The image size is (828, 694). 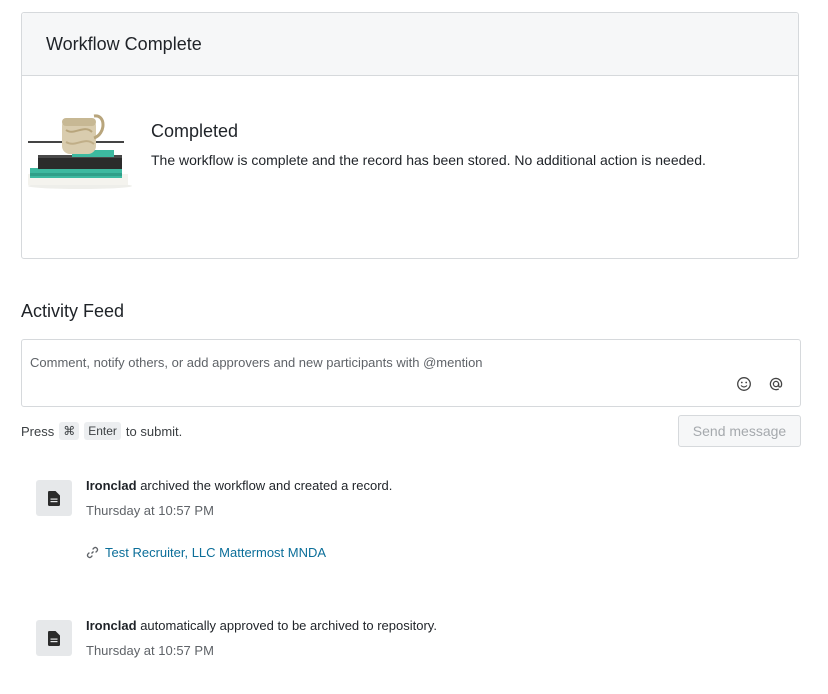 What do you see at coordinates (38, 431) in the screenshot?
I see `hint-prefix: Press` at bounding box center [38, 431].